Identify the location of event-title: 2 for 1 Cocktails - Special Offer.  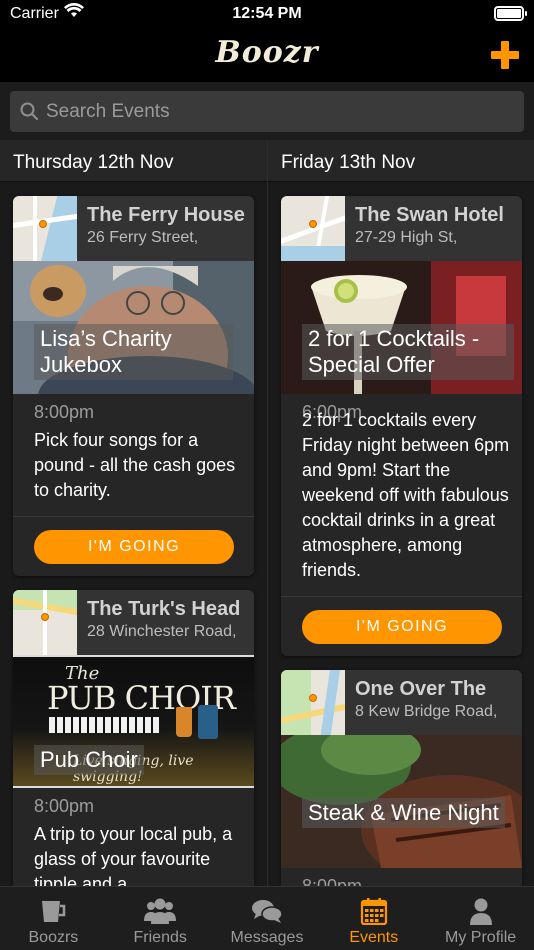
(408, 352).